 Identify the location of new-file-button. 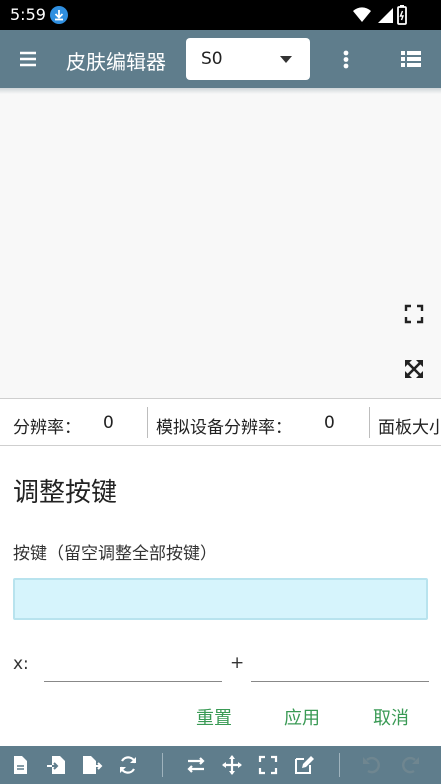
(20, 765).